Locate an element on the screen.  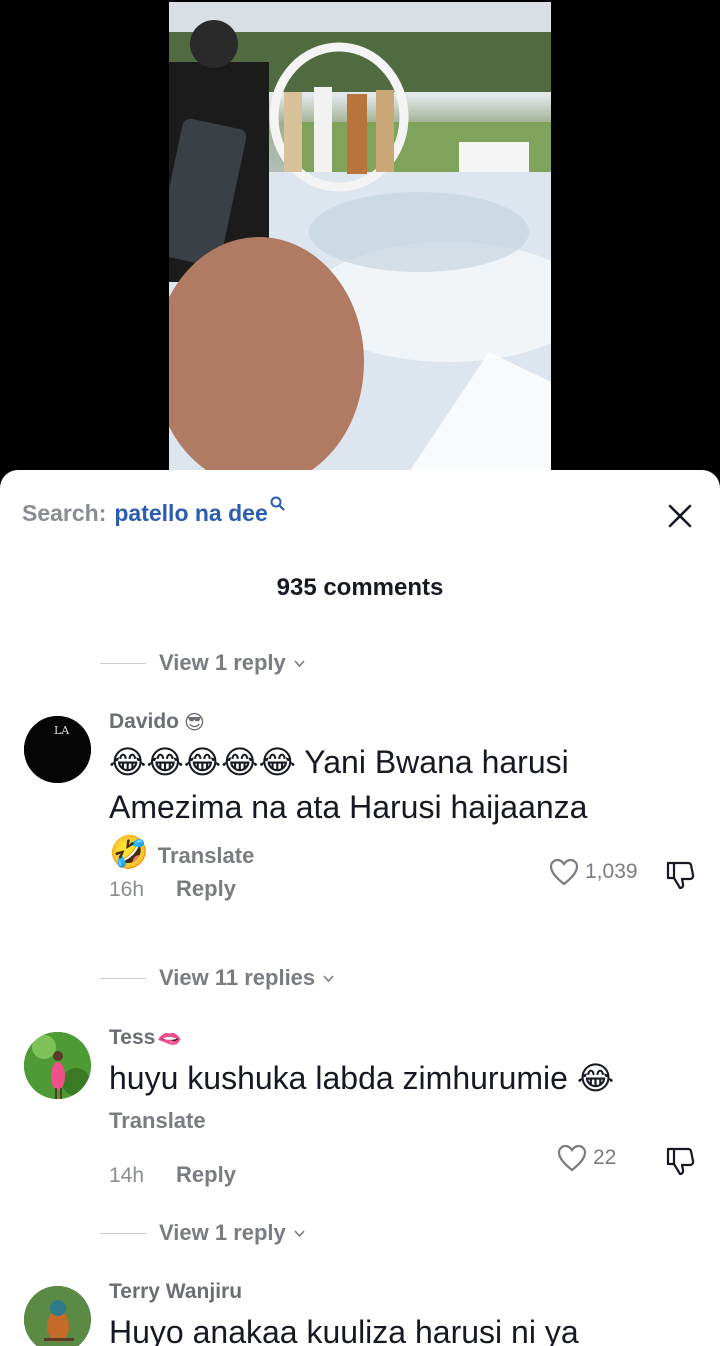
laughing-emoji: 😂 is located at coordinates (595, 1078).